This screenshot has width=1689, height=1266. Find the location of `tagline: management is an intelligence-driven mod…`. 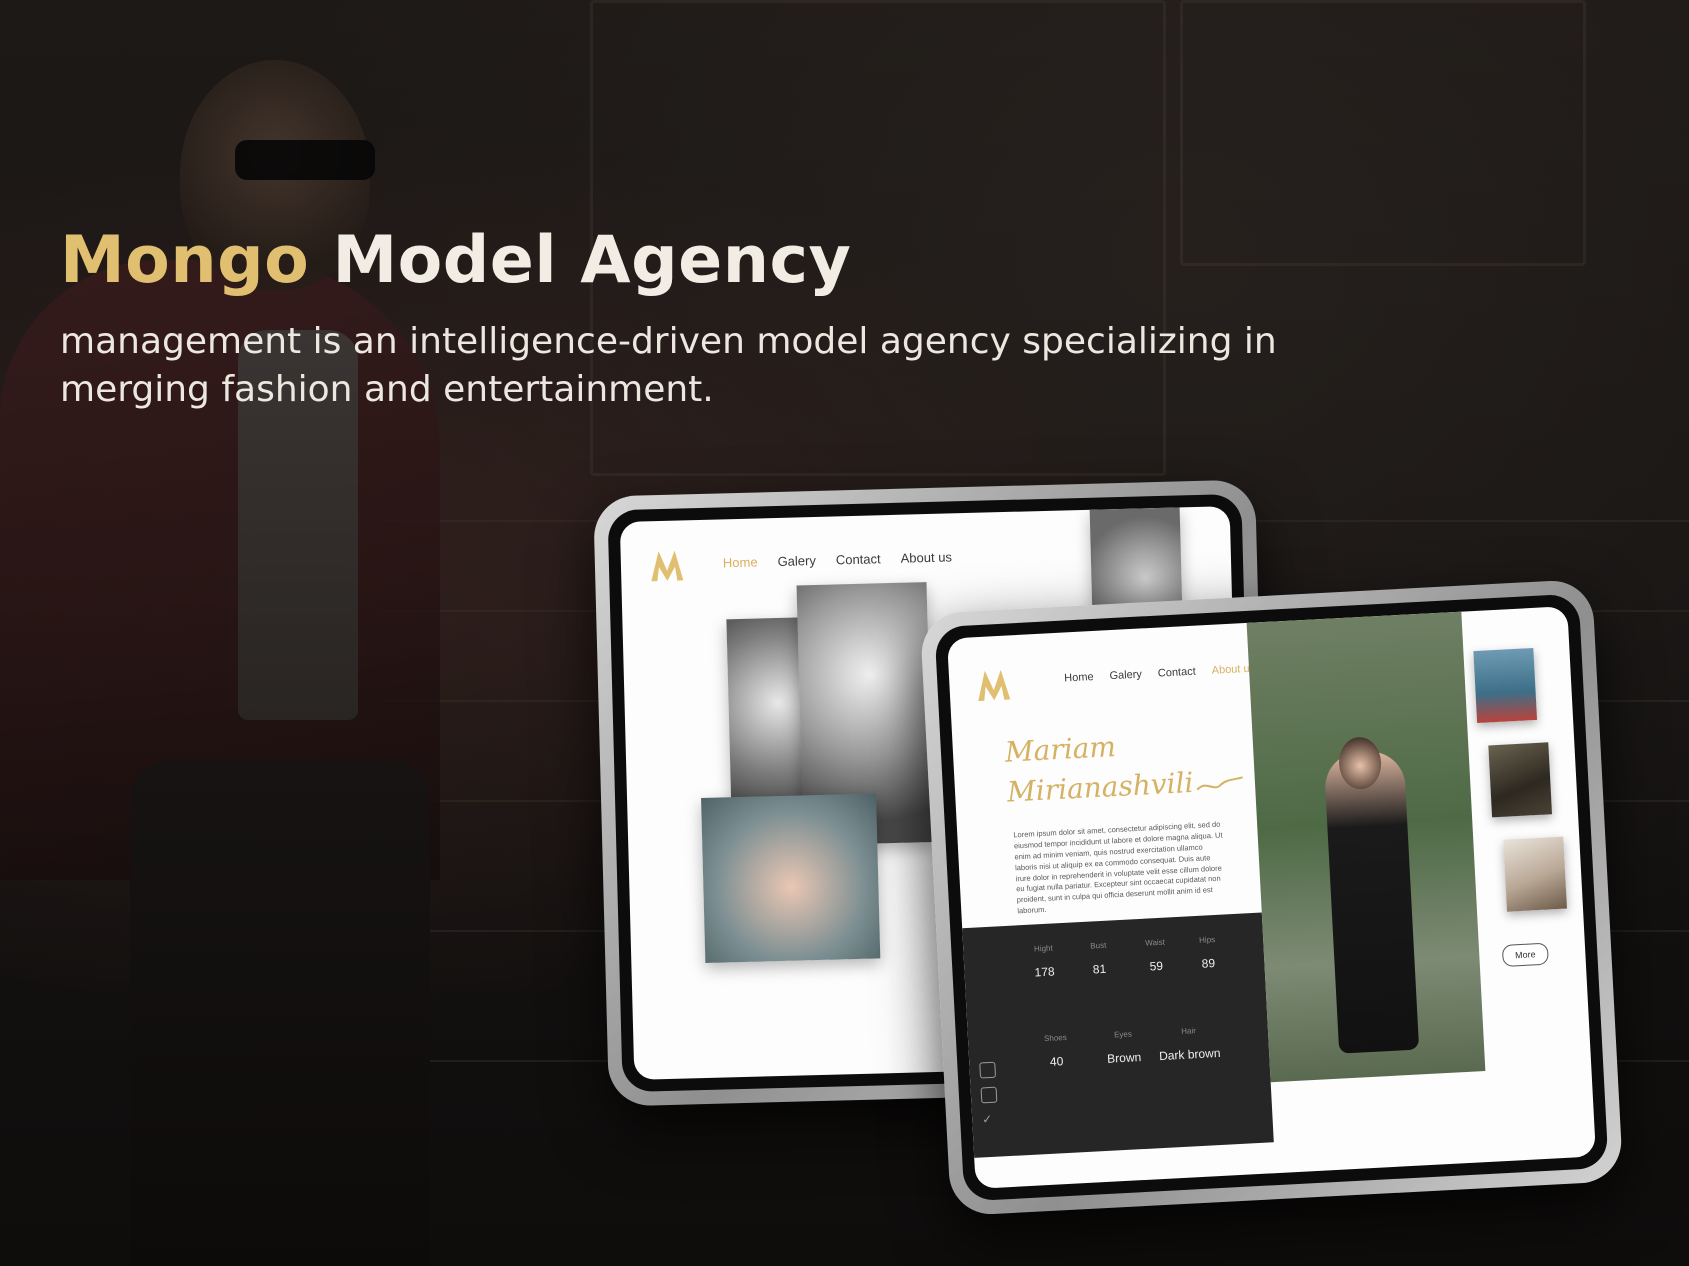

tagline: management is an intelligence-driven mod… is located at coordinates (668, 366).